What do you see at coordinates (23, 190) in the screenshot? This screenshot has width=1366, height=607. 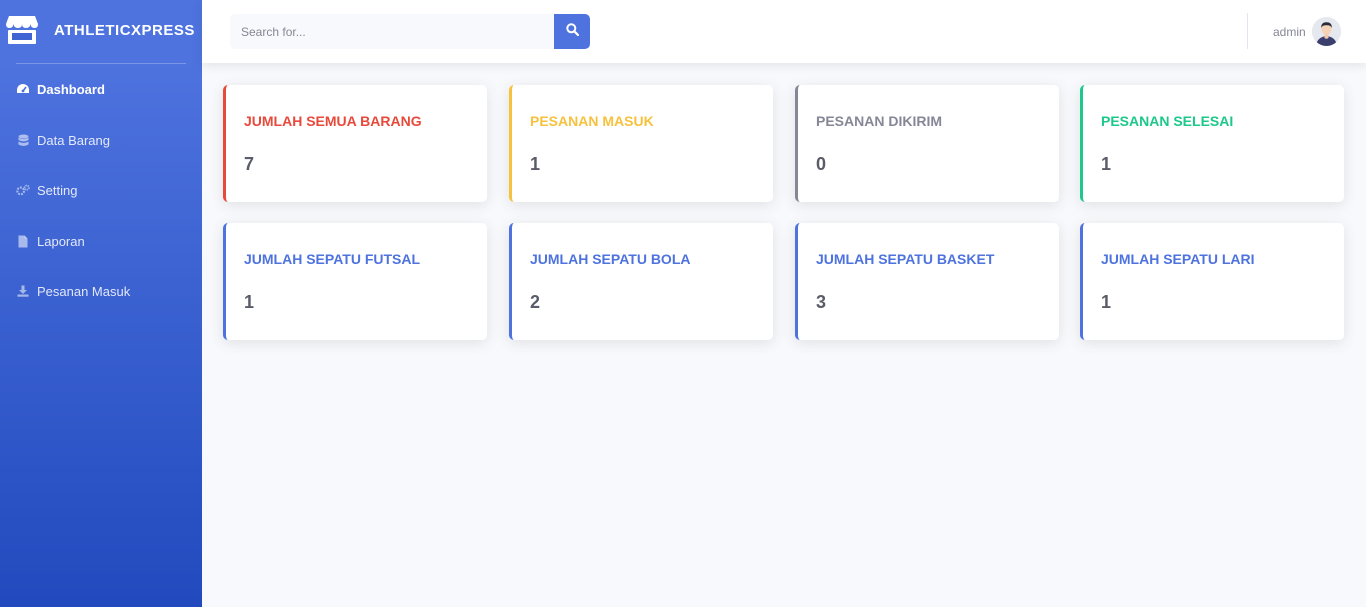 I see `cogs-icon` at bounding box center [23, 190].